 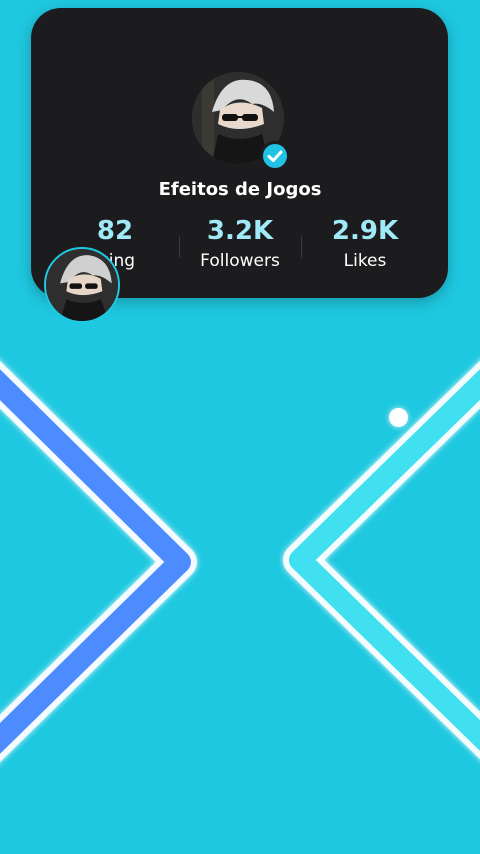 I want to click on stat-likes: 2.9K Likes, so click(x=365, y=244).